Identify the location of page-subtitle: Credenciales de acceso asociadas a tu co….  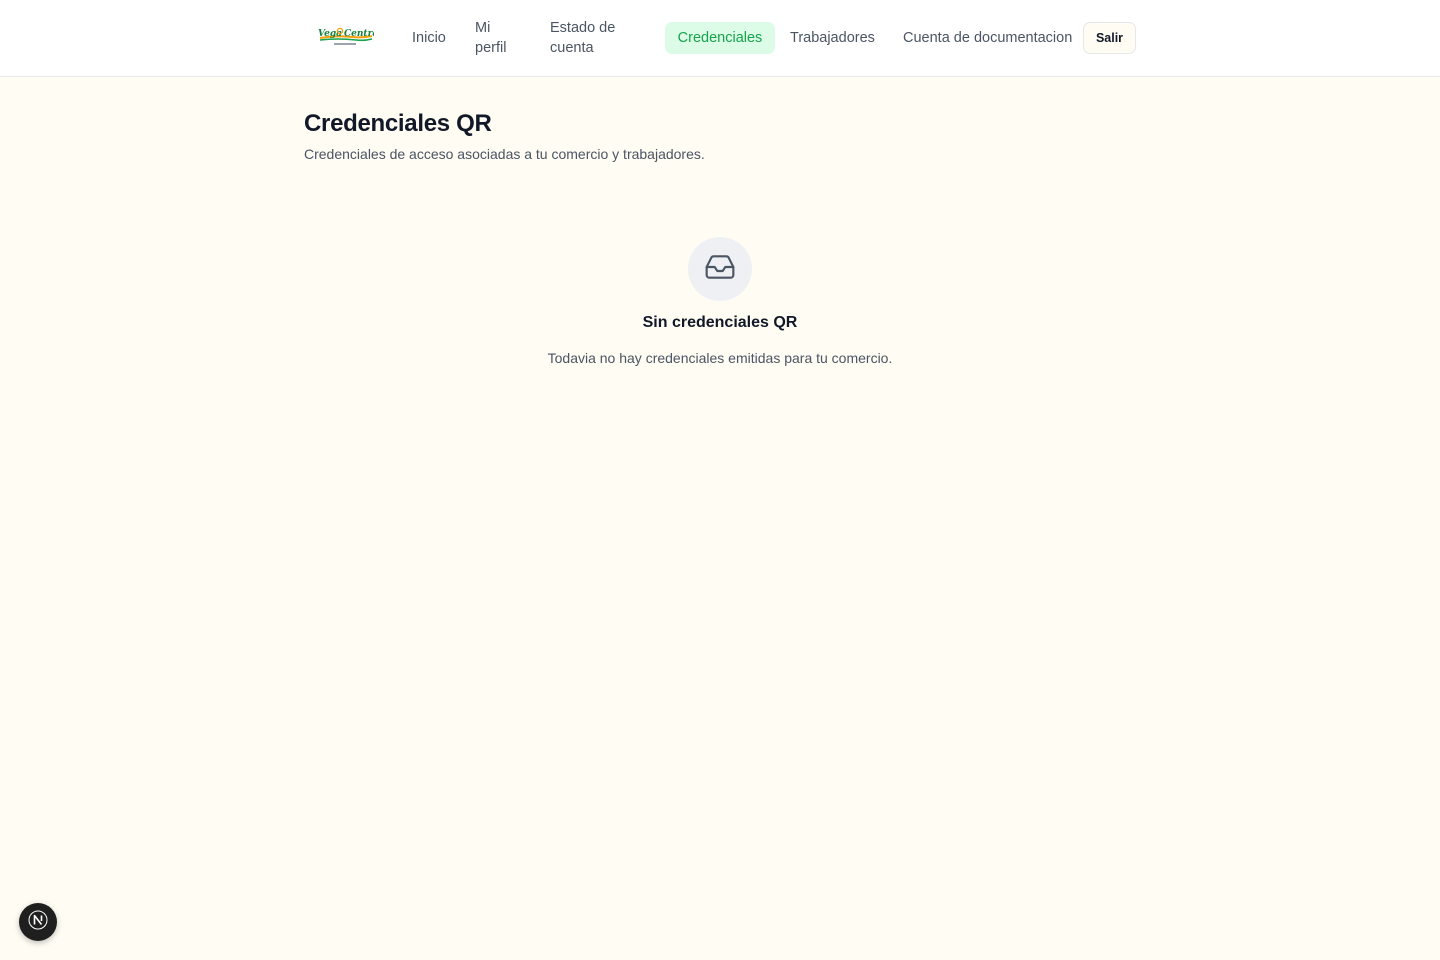
(504, 154).